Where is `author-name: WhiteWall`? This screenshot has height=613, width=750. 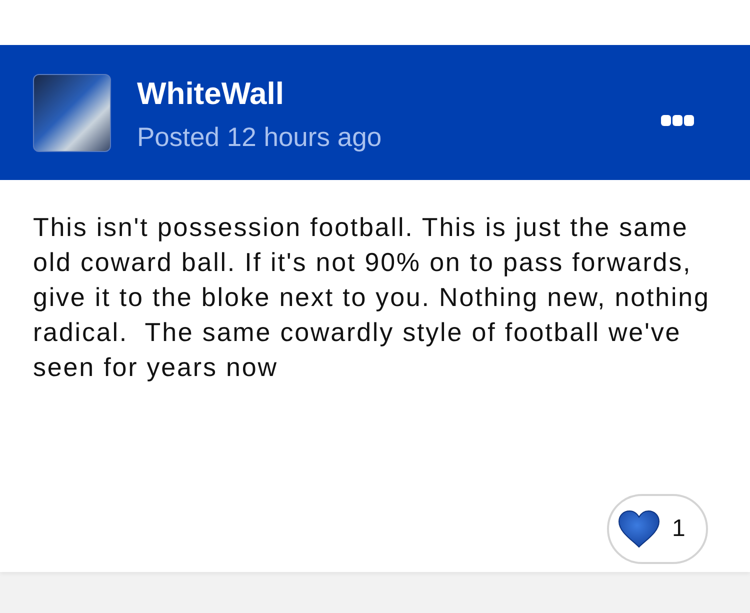
author-name: WhiteWall is located at coordinates (210, 94).